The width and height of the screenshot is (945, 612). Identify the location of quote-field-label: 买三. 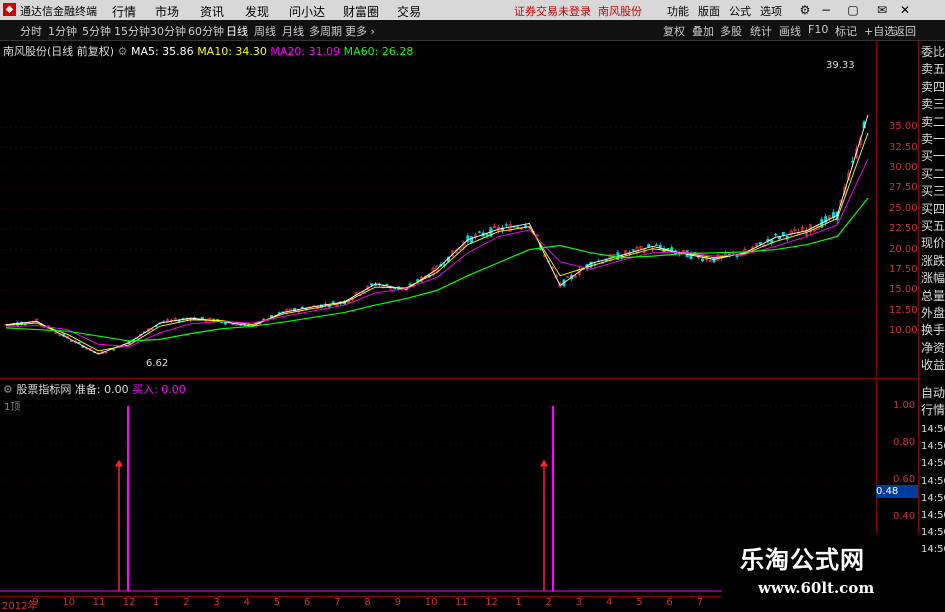
(933, 191).